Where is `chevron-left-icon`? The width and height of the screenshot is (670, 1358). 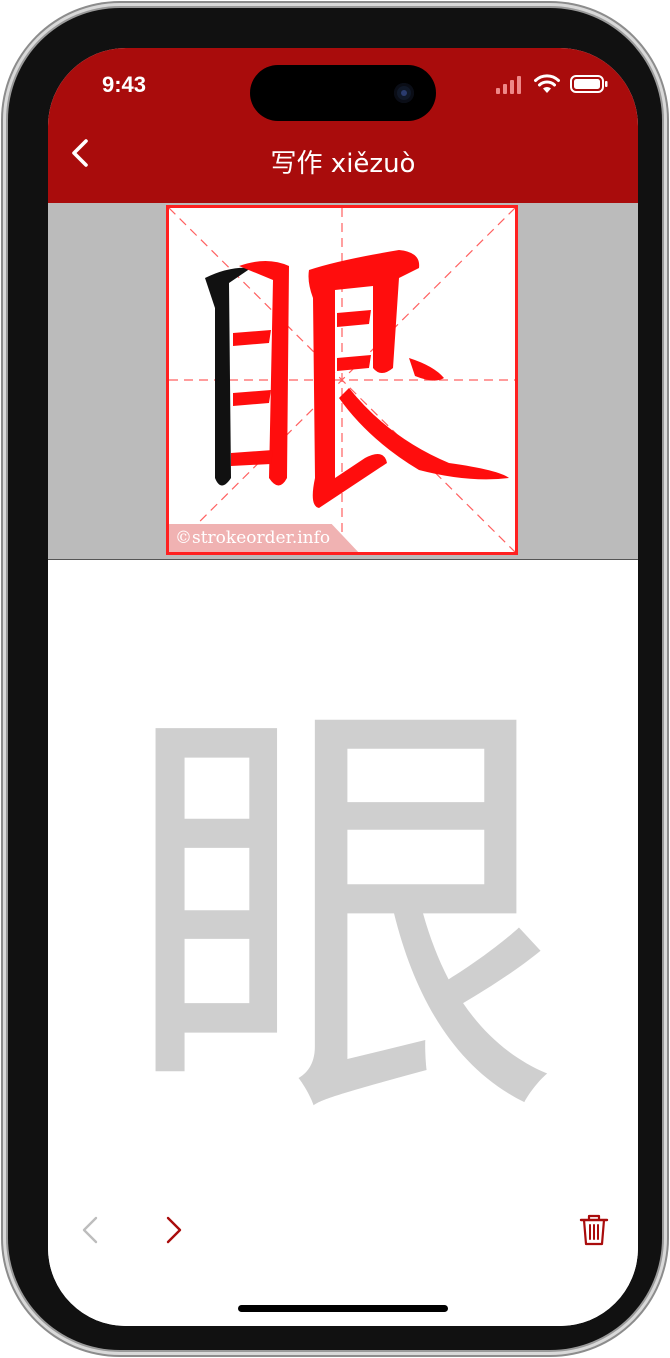 chevron-left-icon is located at coordinates (90, 1230).